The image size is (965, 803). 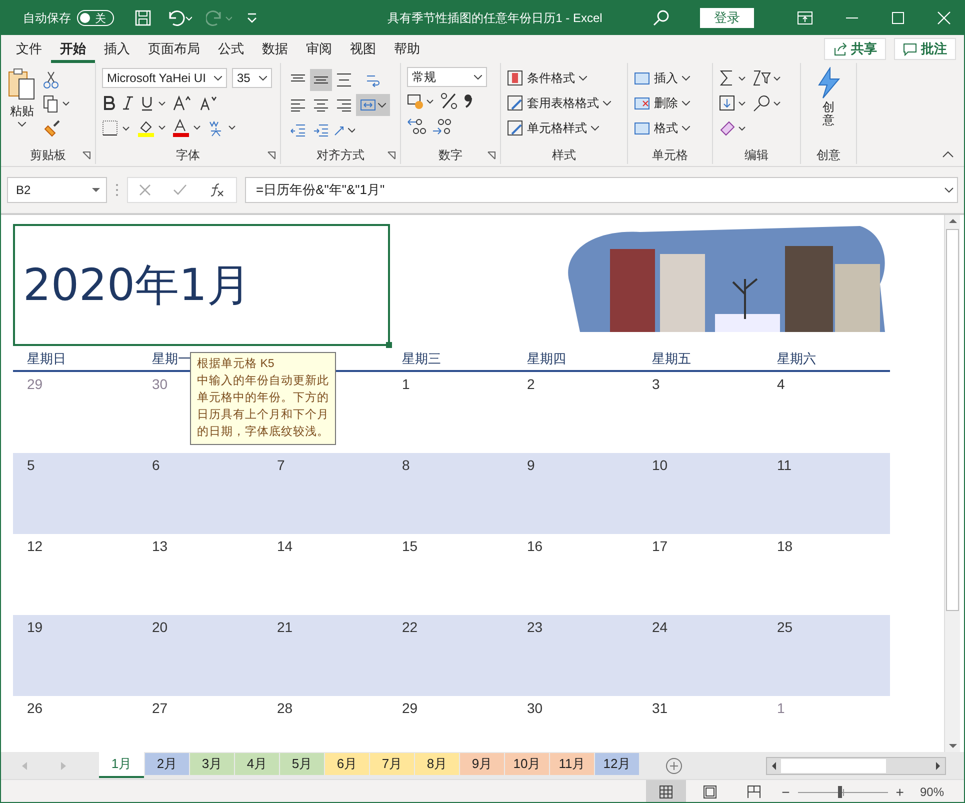 I want to click on font-name-field: Microsoft YaHei UI, so click(x=164, y=78).